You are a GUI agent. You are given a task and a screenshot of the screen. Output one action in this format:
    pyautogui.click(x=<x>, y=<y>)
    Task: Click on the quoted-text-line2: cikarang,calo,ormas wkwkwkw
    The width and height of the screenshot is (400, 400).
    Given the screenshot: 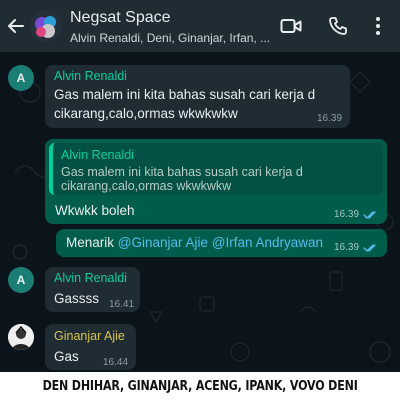 What is the action you would take?
    pyautogui.click(x=146, y=186)
    